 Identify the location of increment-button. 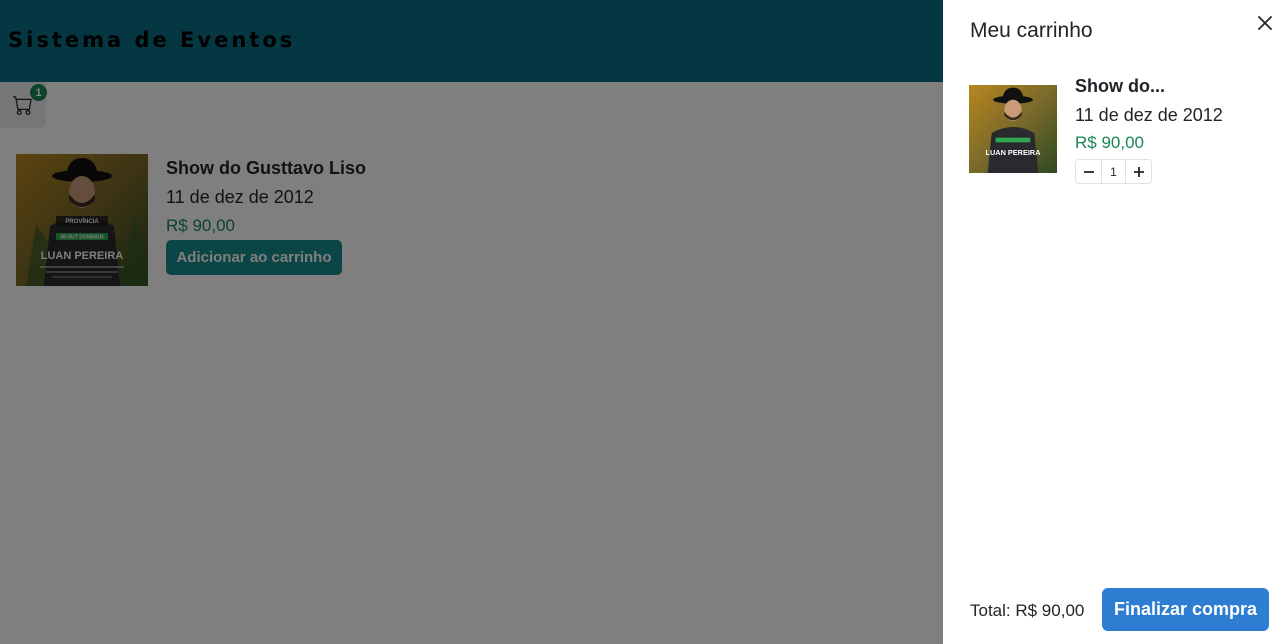
(1138, 171).